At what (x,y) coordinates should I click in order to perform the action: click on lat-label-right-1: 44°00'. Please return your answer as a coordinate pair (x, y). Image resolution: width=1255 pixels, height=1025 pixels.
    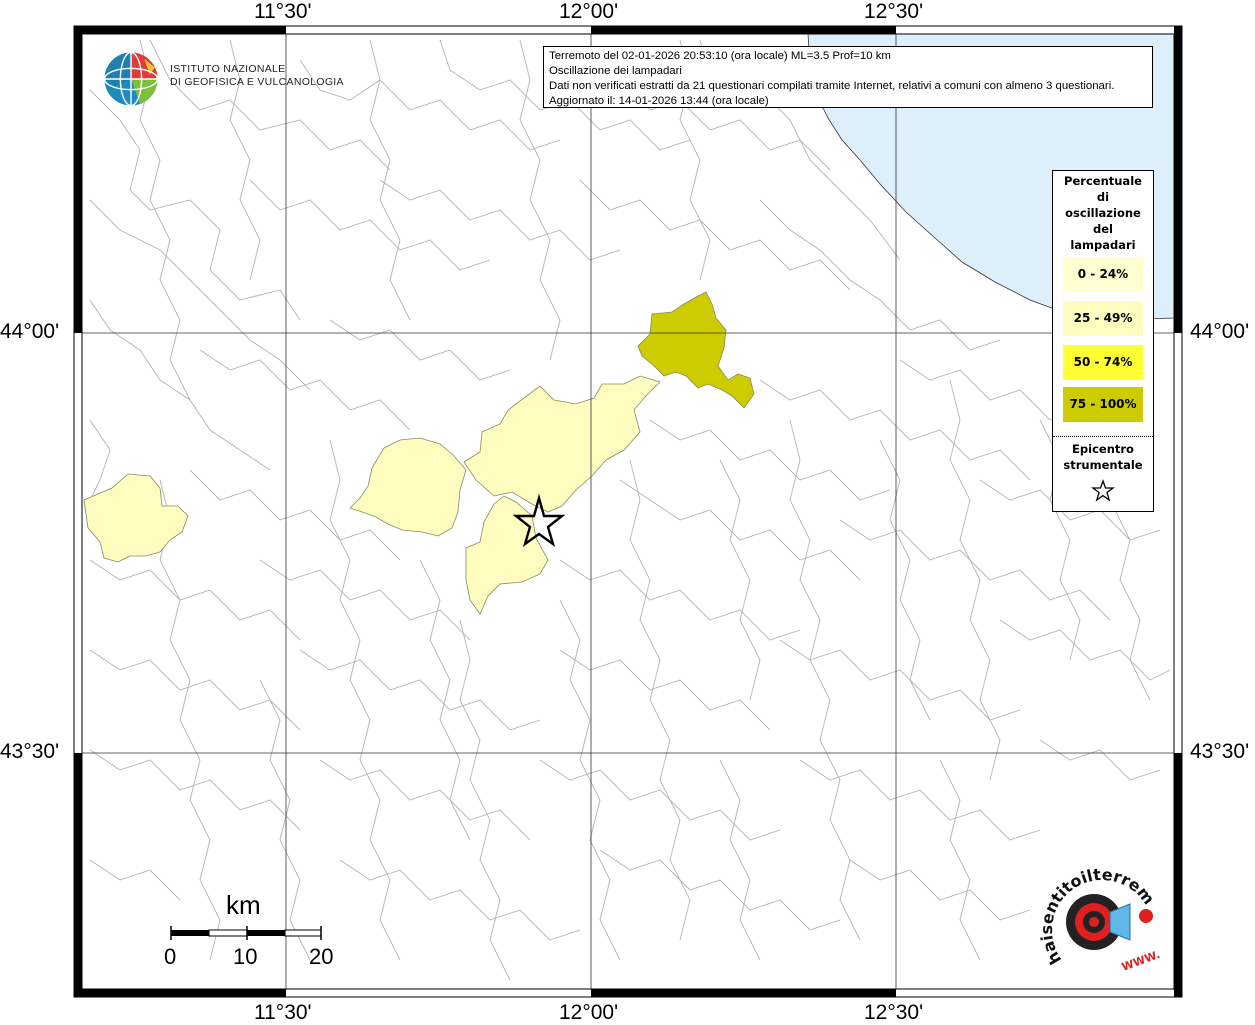
    Looking at the image, I should click on (1220, 331).